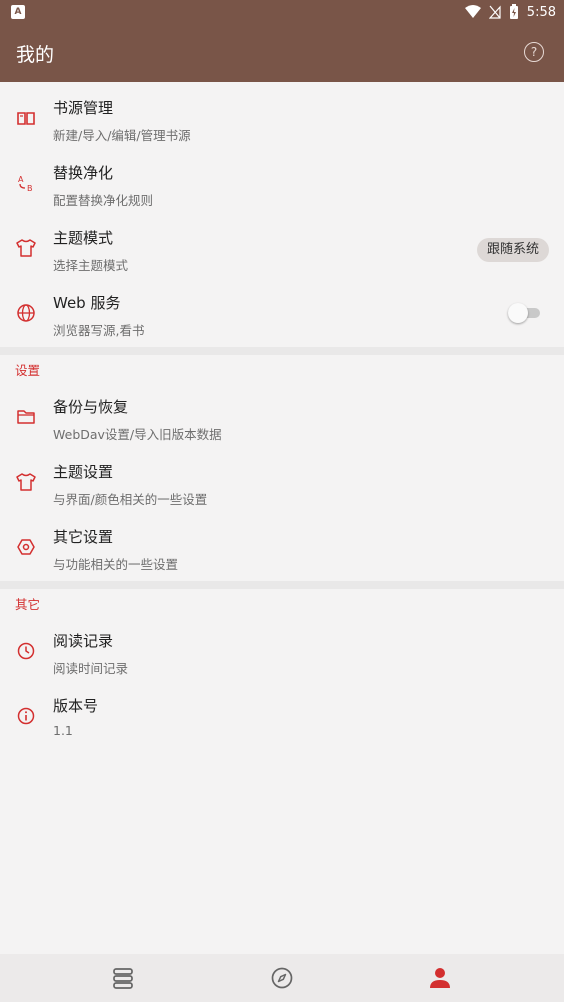 Image resolution: width=564 pixels, height=1002 pixels. What do you see at coordinates (282, 12) in the screenshot?
I see `status-bar: A 5:58` at bounding box center [282, 12].